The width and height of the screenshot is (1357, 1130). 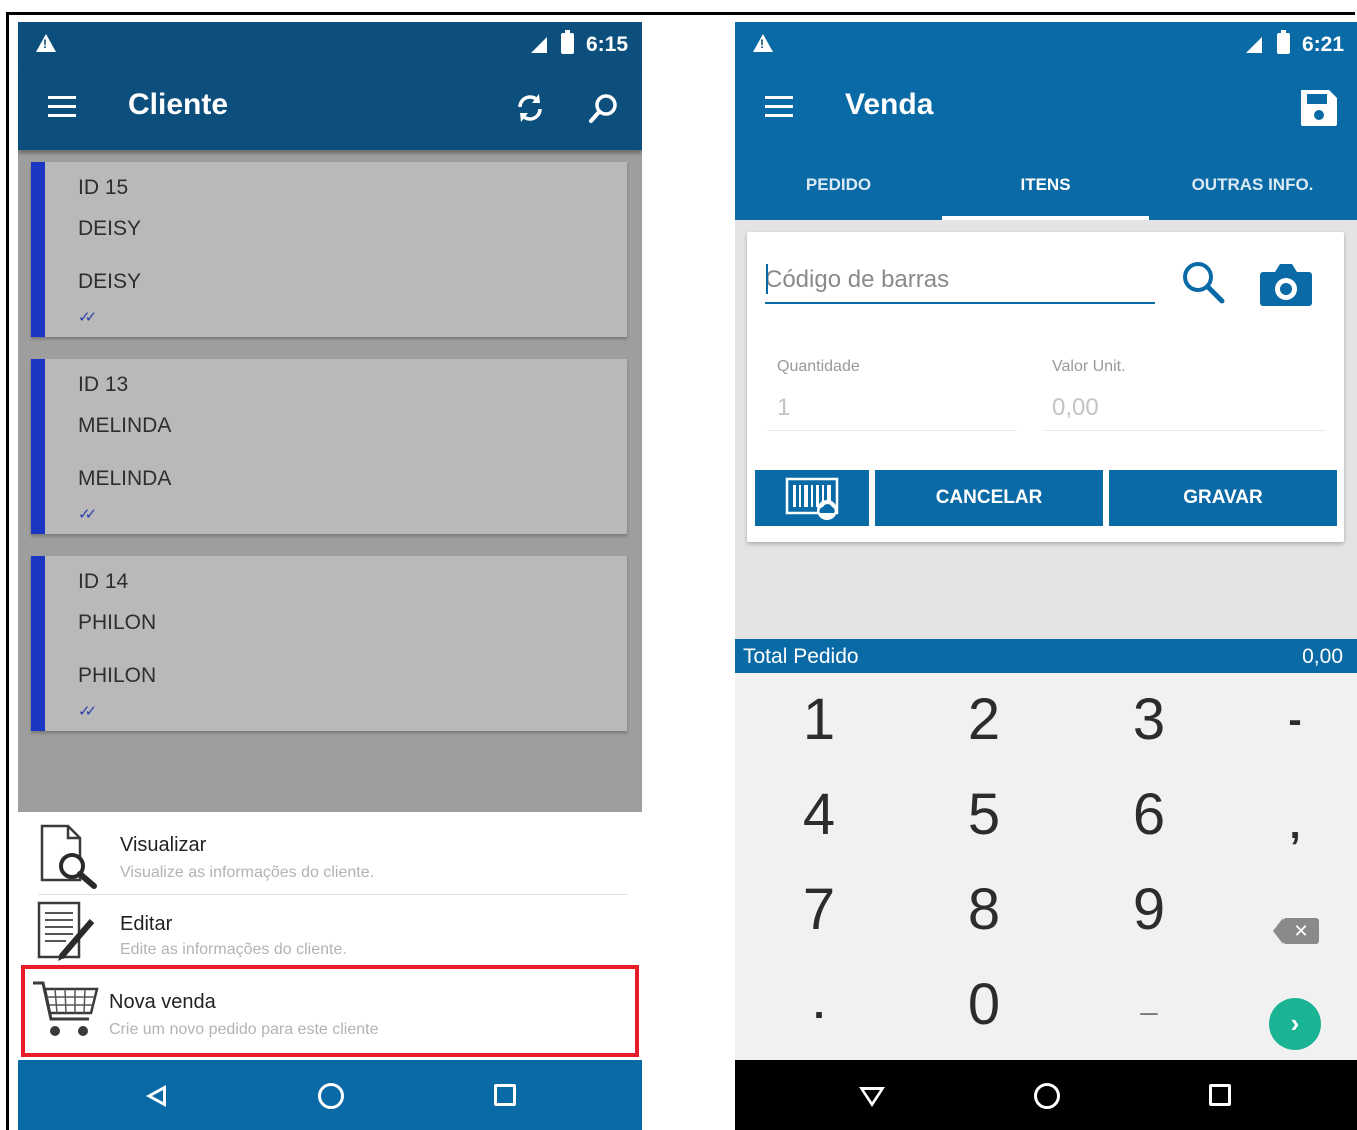 What do you see at coordinates (530, 108) in the screenshot?
I see `sync-icon` at bounding box center [530, 108].